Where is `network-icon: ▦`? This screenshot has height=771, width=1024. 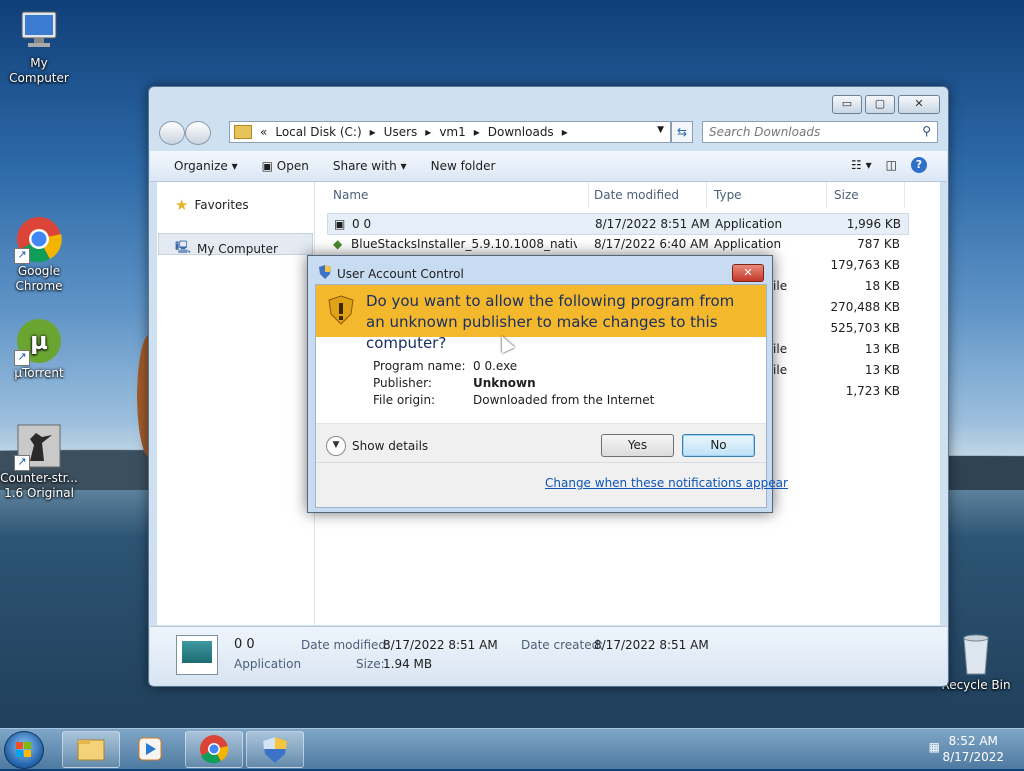 network-icon: ▦ is located at coordinates (934, 747).